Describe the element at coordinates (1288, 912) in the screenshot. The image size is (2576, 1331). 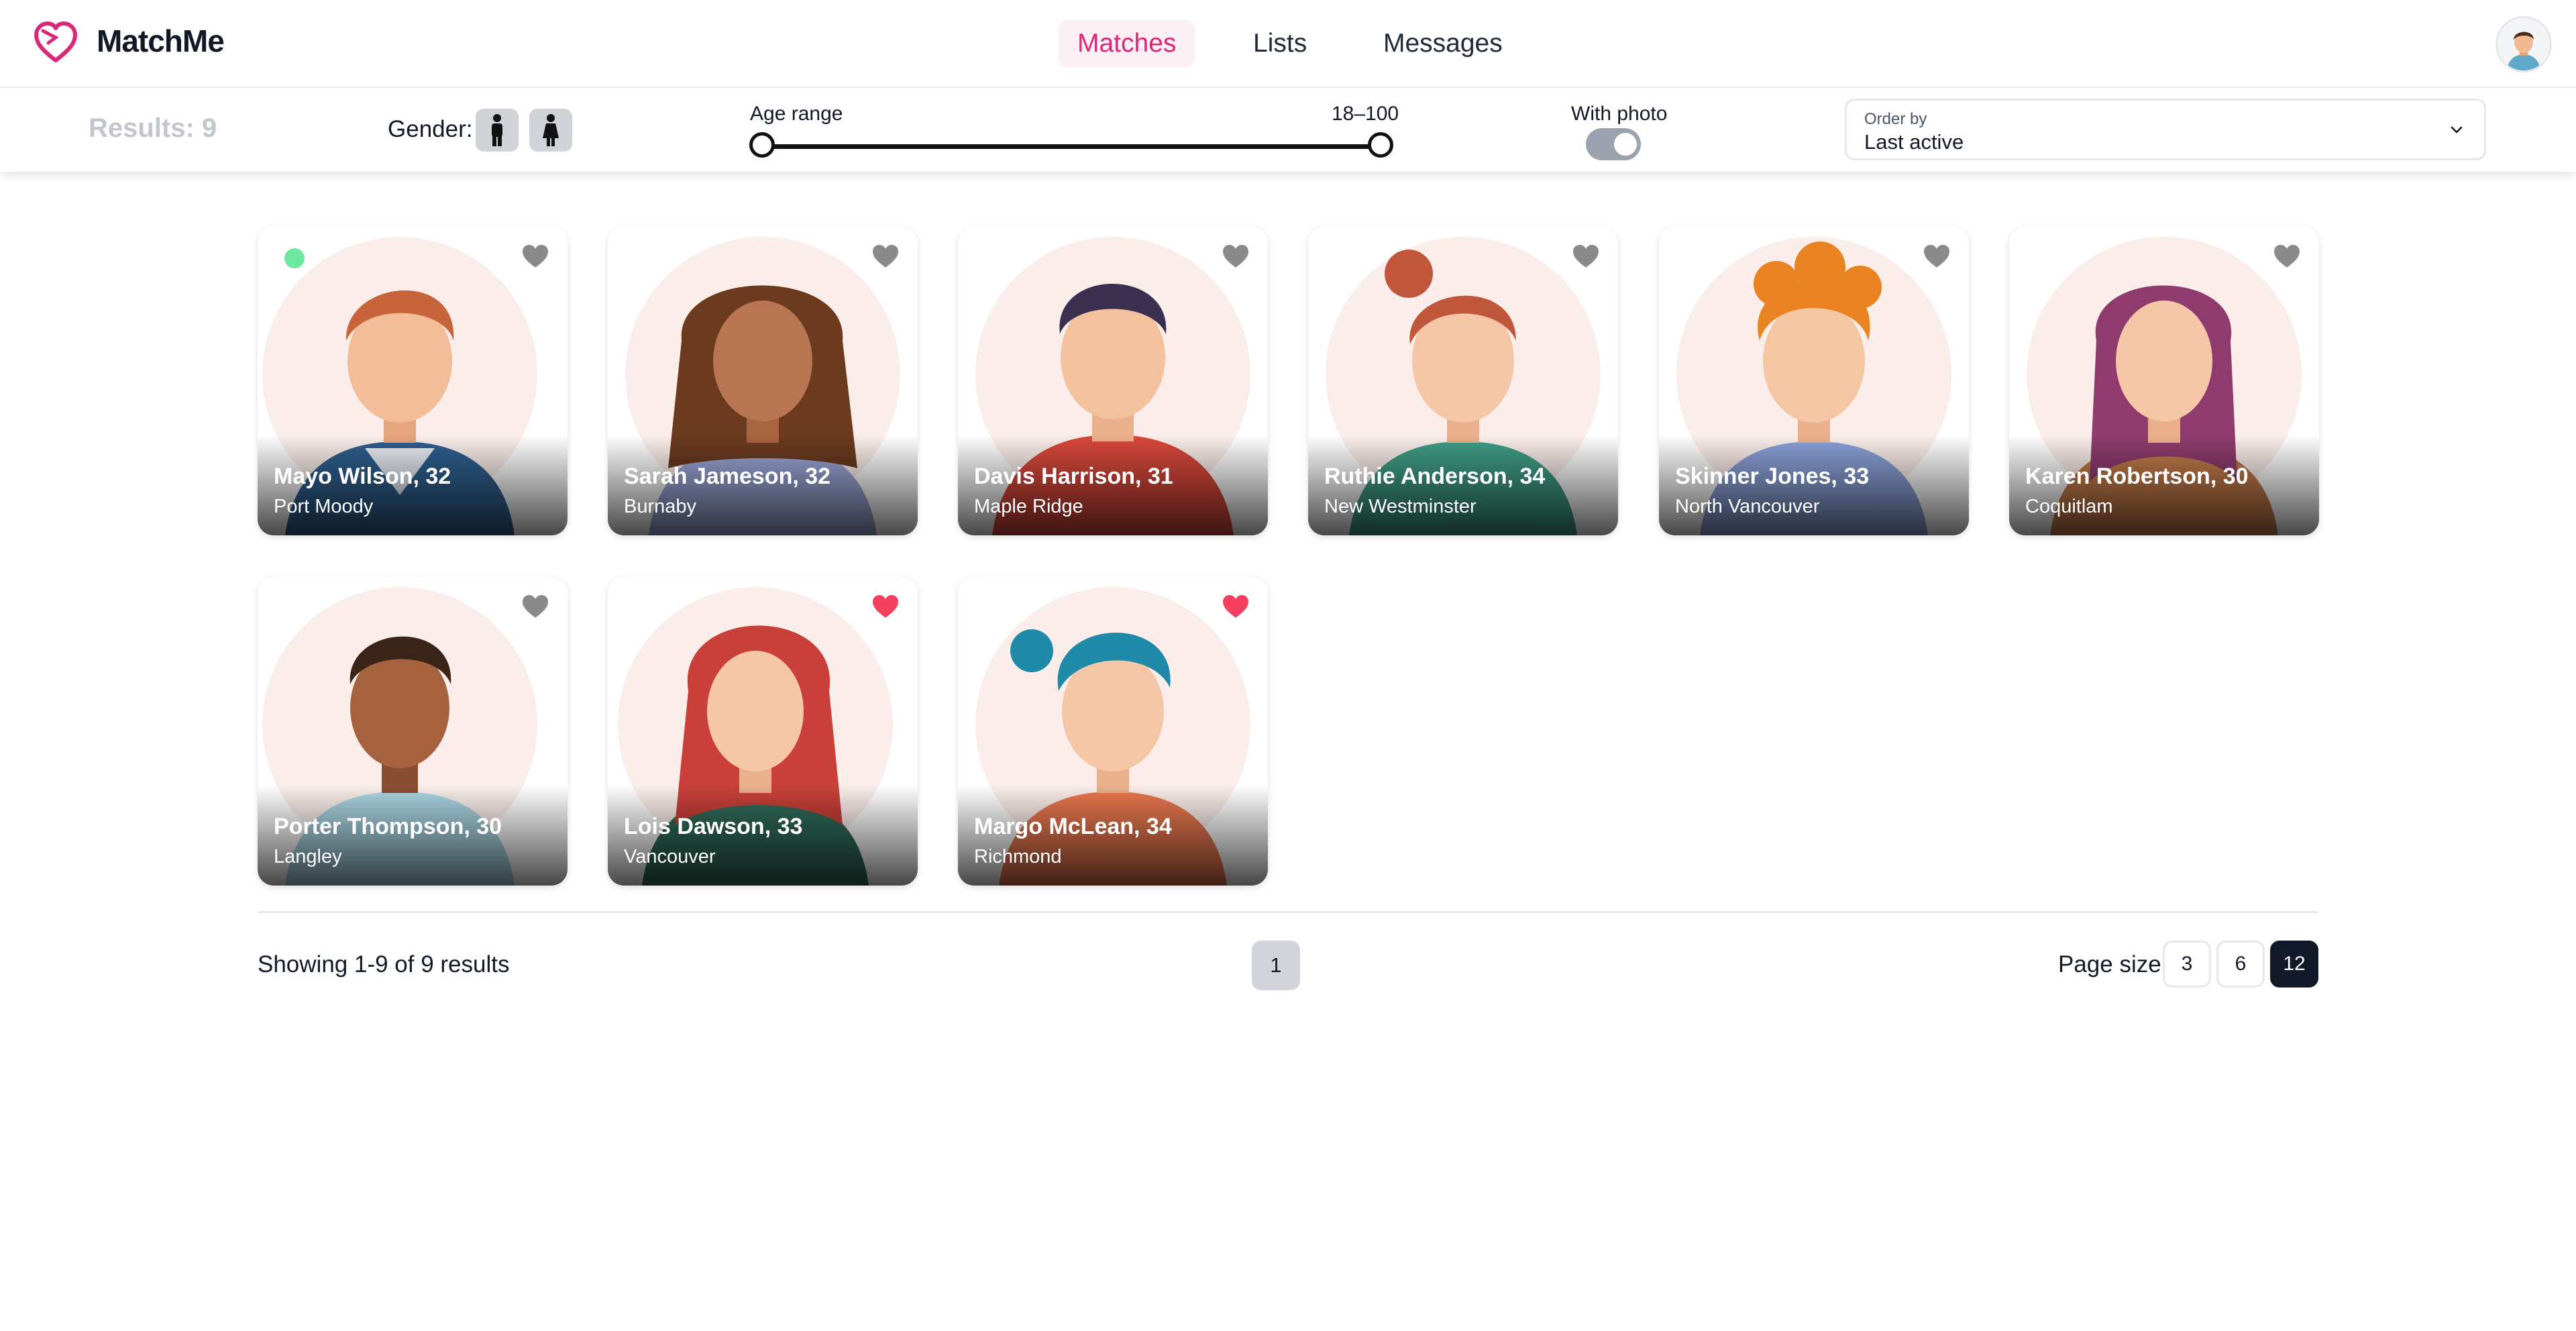
I see `divider` at that location.